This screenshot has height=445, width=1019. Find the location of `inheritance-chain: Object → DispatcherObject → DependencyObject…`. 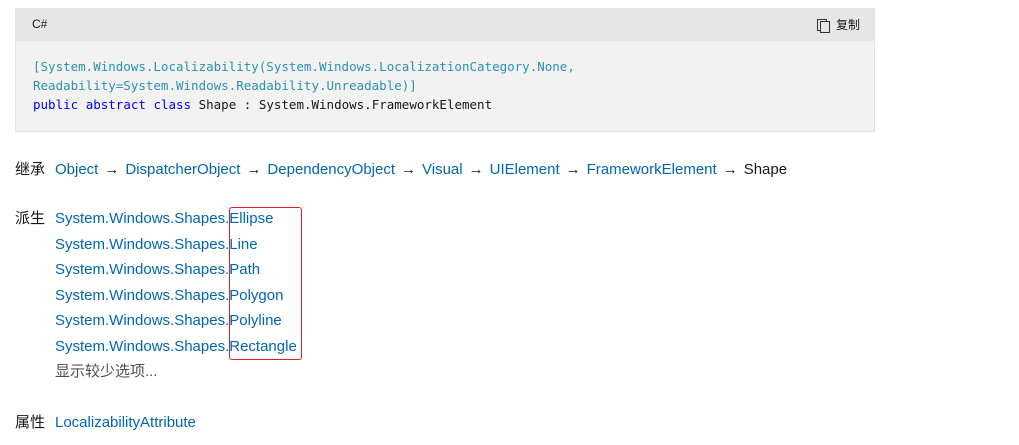

inheritance-chain: Object → DispatcherObject → DependencyObject… is located at coordinates (421, 170).